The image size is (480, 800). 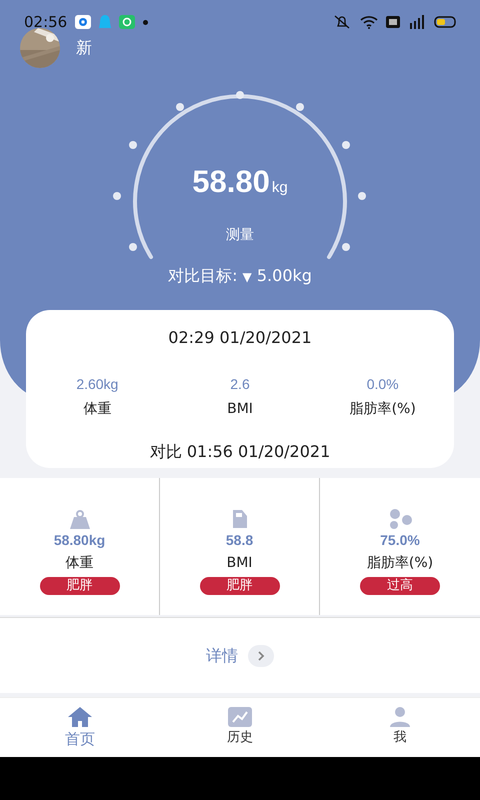 I want to click on change-value: 2.6, so click(x=240, y=384).